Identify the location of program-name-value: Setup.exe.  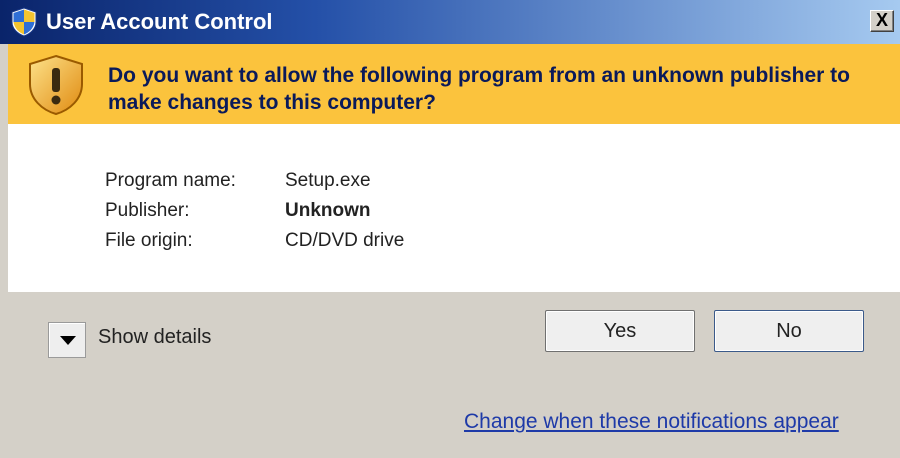
(328, 180).